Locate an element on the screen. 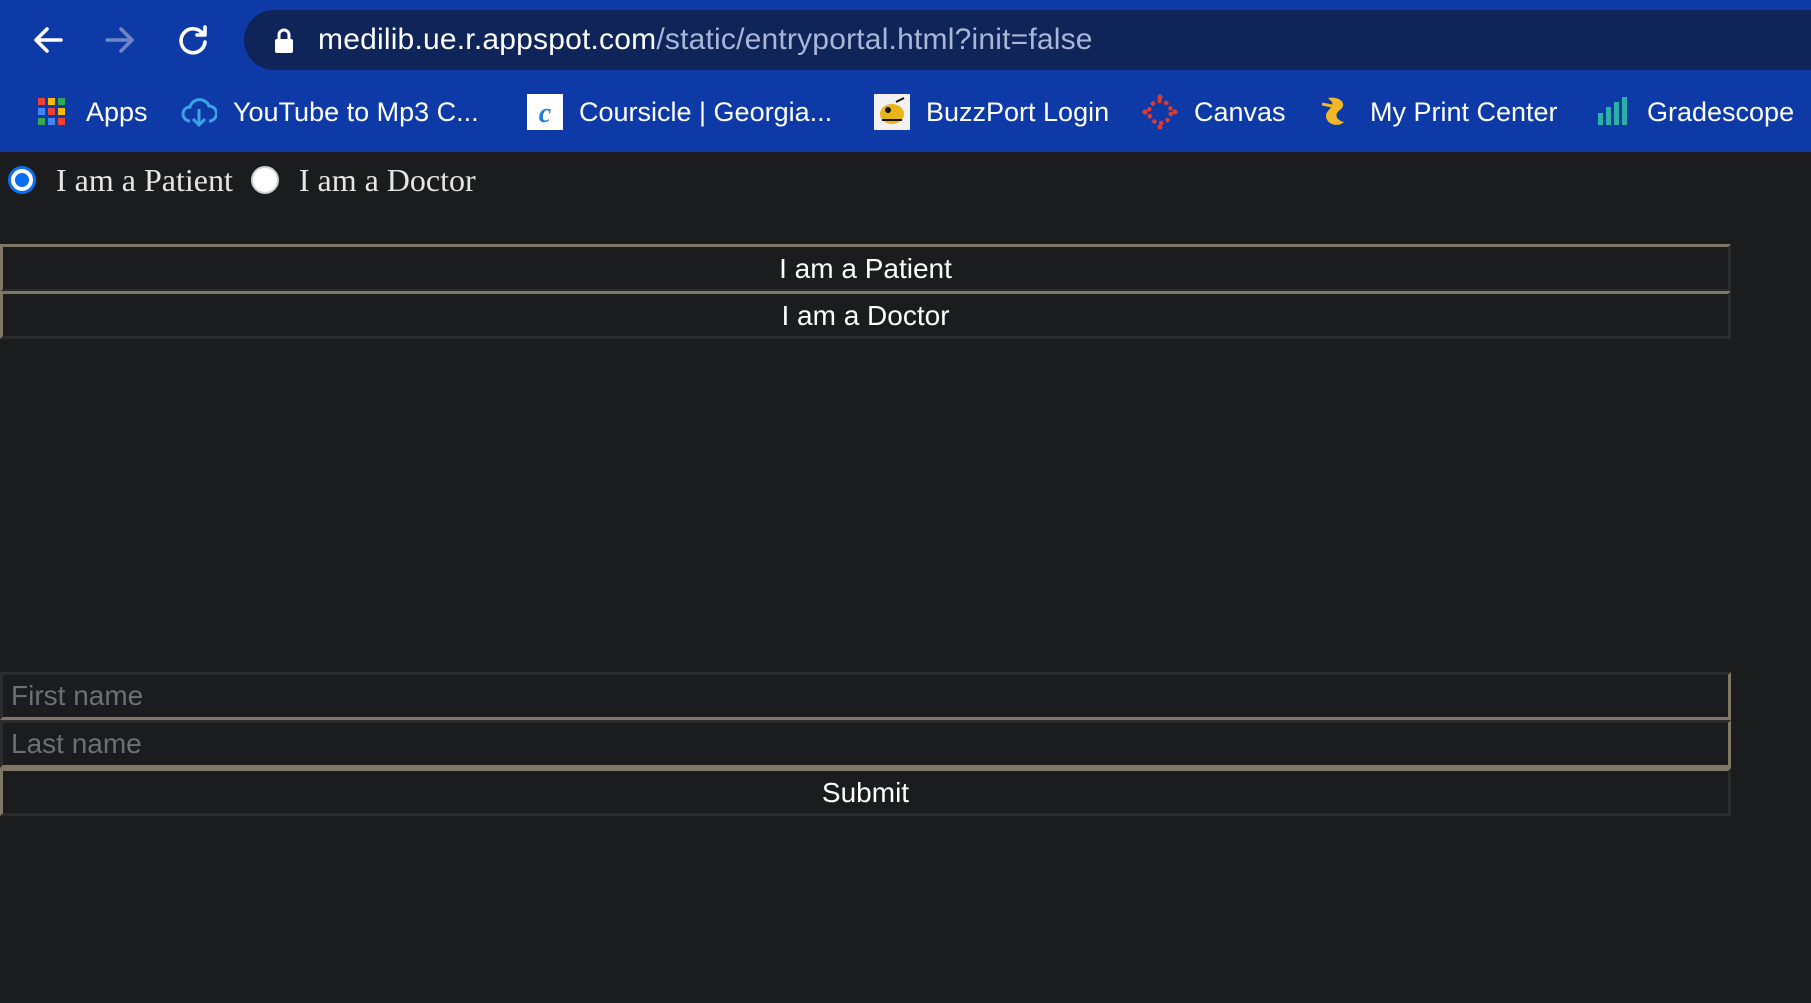  bookmark-buzzport: BuzzPort Login is located at coordinates (991, 112).